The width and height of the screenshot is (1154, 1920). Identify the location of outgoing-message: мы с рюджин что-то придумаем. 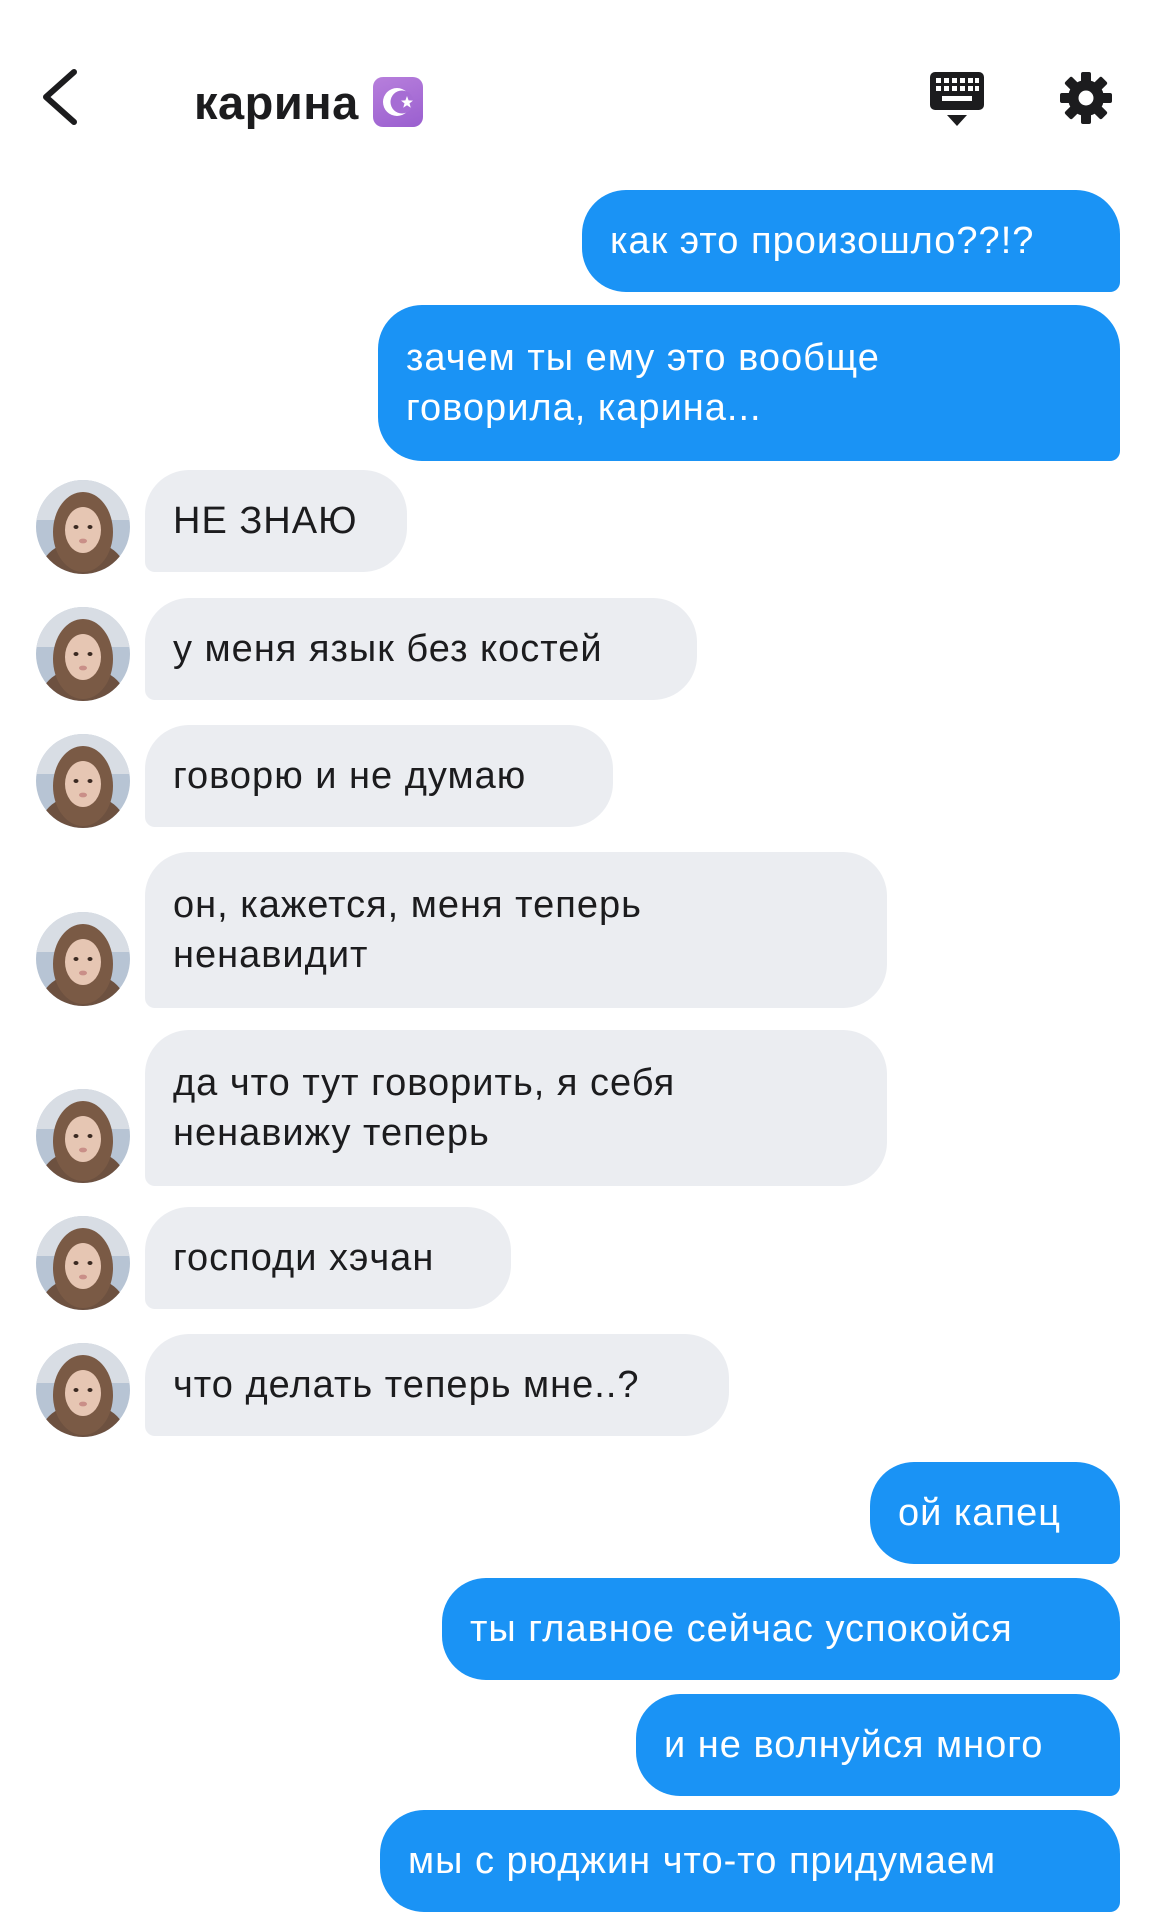
(750, 1861).